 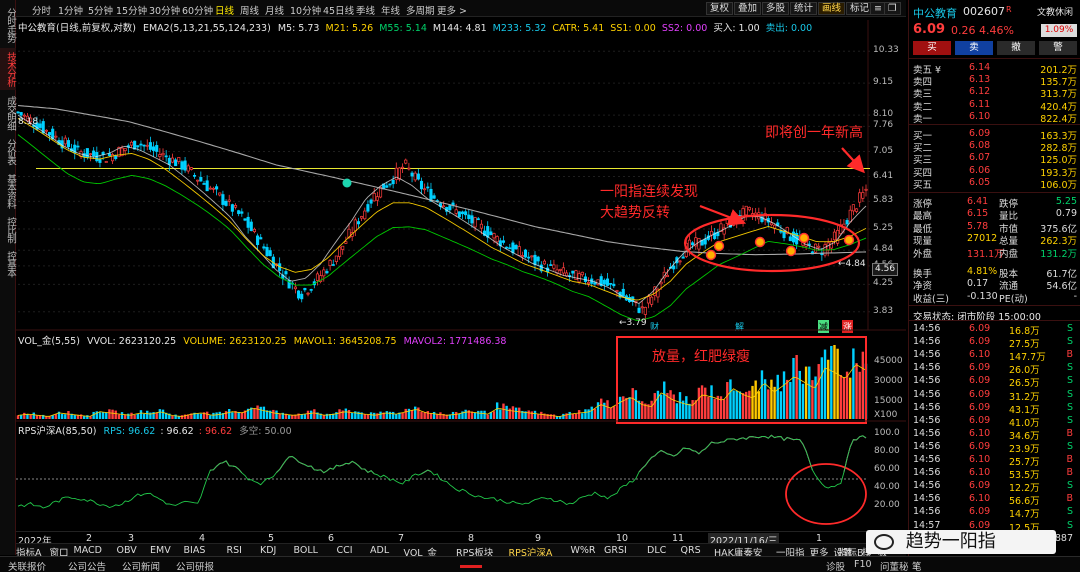 I want to click on cancel-order-button: 撤, so click(x=1016, y=48).